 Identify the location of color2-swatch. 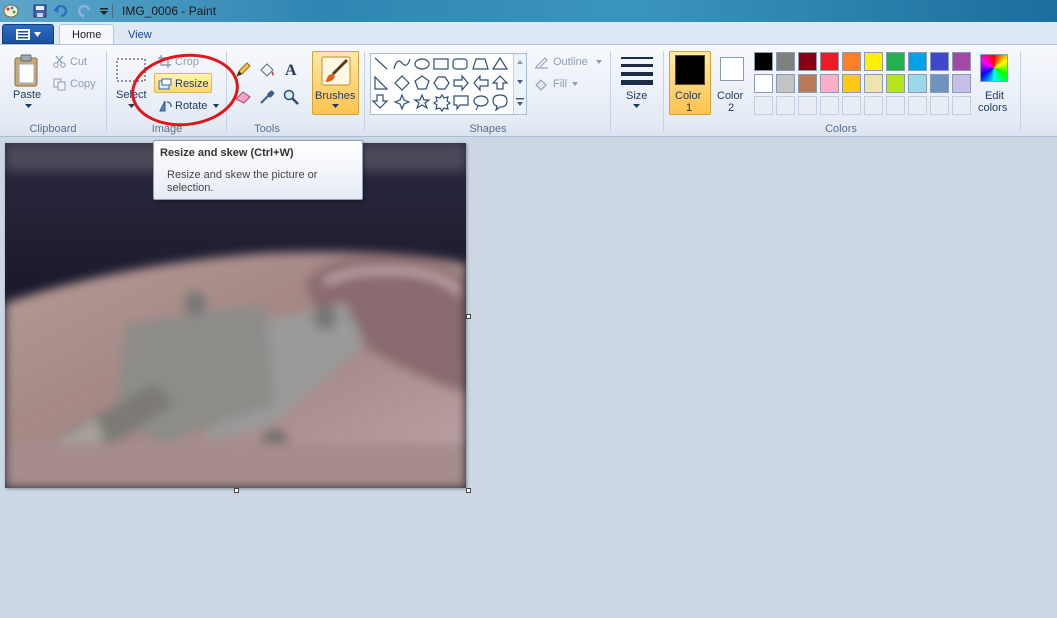
(732, 69).